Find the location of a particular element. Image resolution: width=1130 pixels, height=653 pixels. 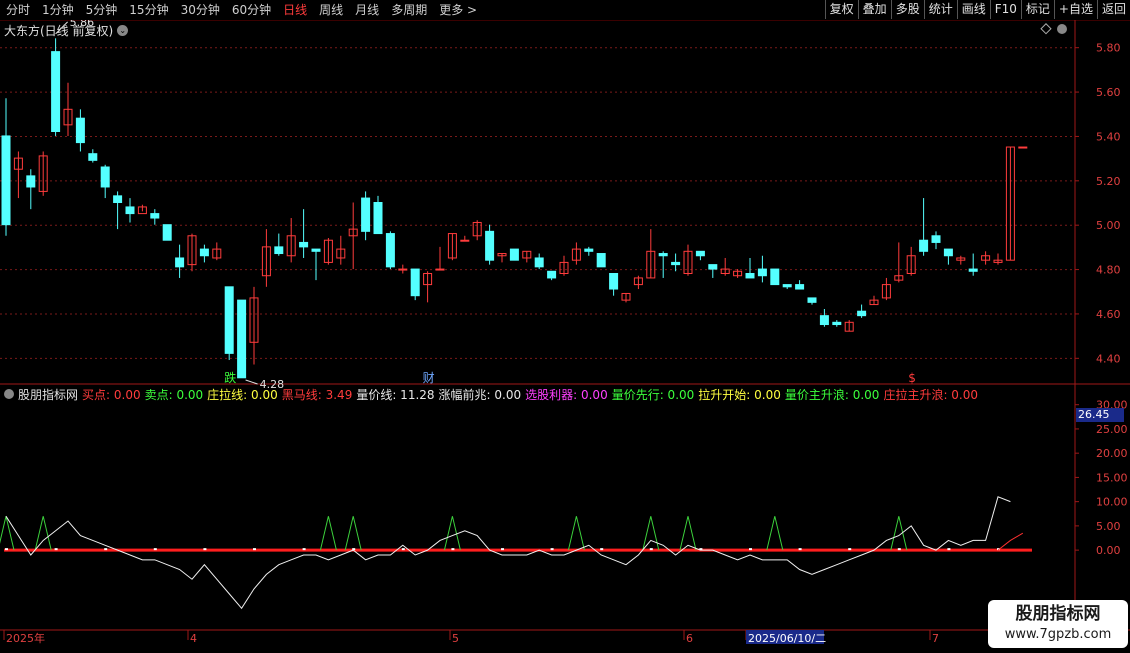

y-tick-main-6: 4.60 is located at coordinates (1108, 314).